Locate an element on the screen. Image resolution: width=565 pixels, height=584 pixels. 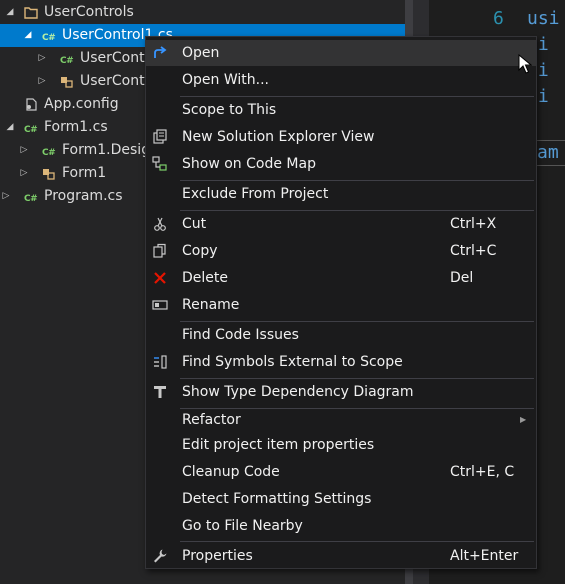
copy-icon is located at coordinates (159, 250).